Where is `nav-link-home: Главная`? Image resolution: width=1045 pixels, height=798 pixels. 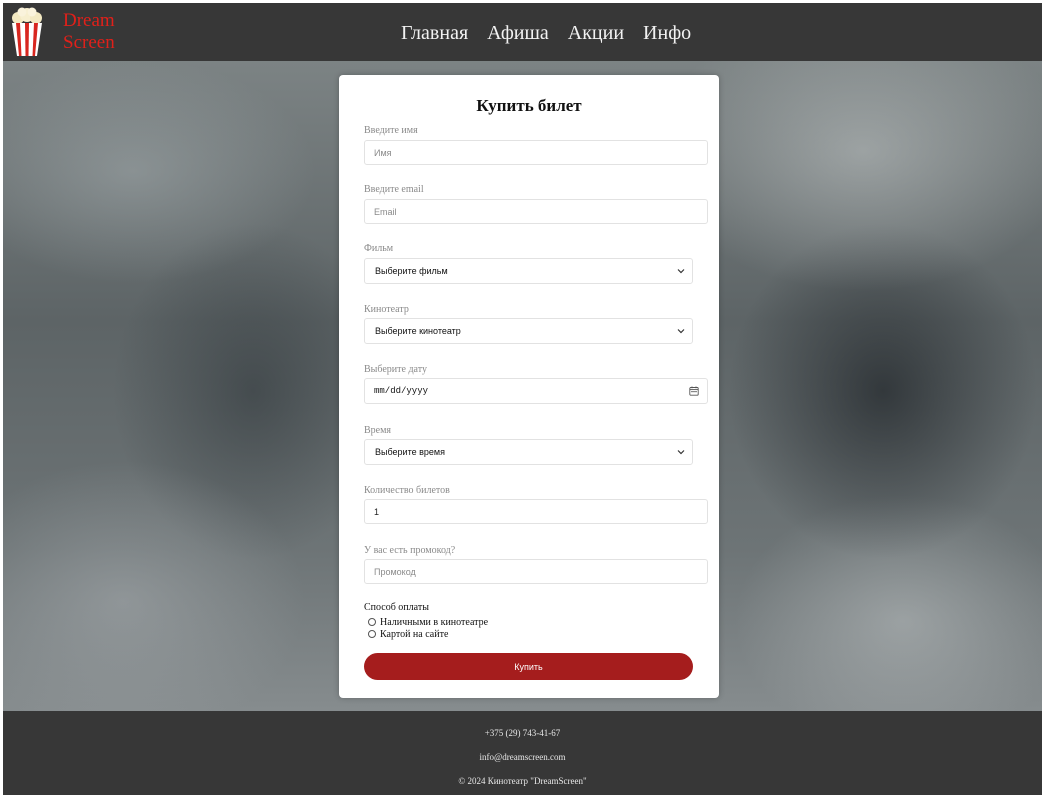
nav-link-home: Главная is located at coordinates (434, 33).